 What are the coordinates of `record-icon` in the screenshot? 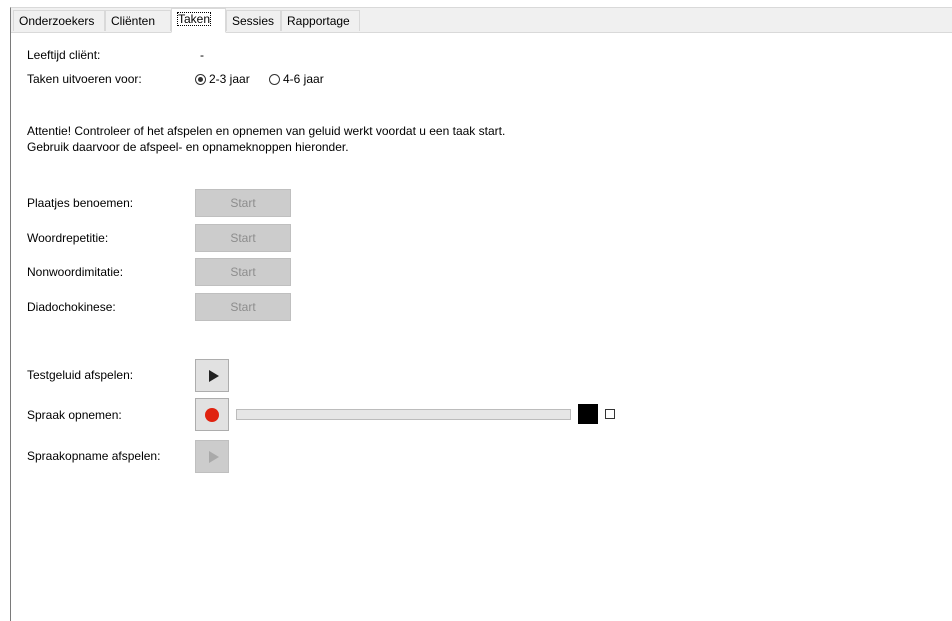 It's located at (212, 414).